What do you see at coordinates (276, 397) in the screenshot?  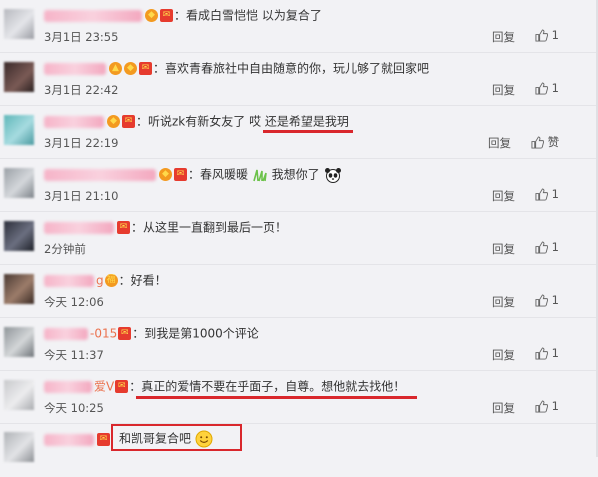 I see `highlight-underline` at bounding box center [276, 397].